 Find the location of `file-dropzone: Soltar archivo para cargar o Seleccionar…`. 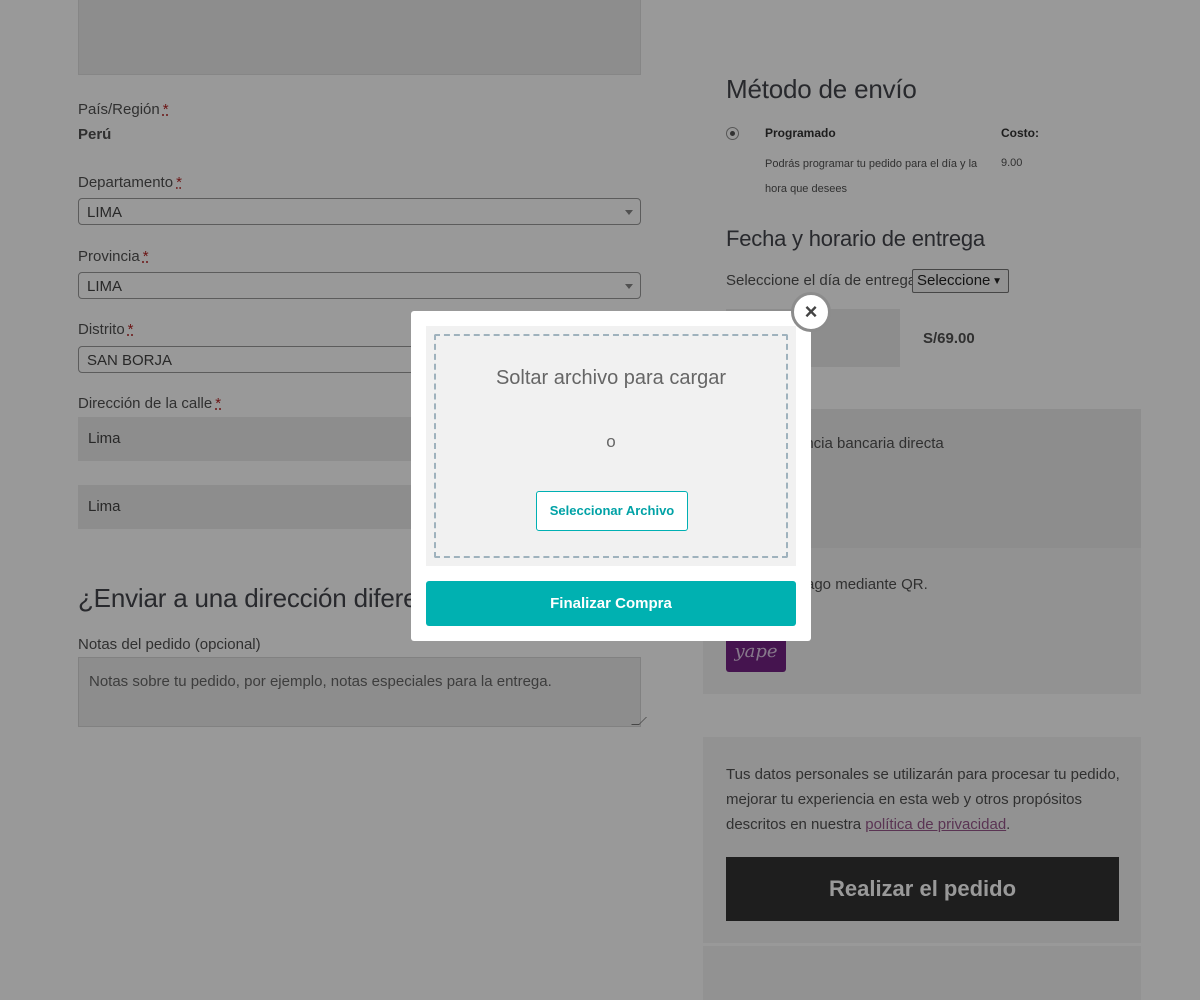

file-dropzone: Soltar archivo para cargar o Seleccionar… is located at coordinates (611, 446).